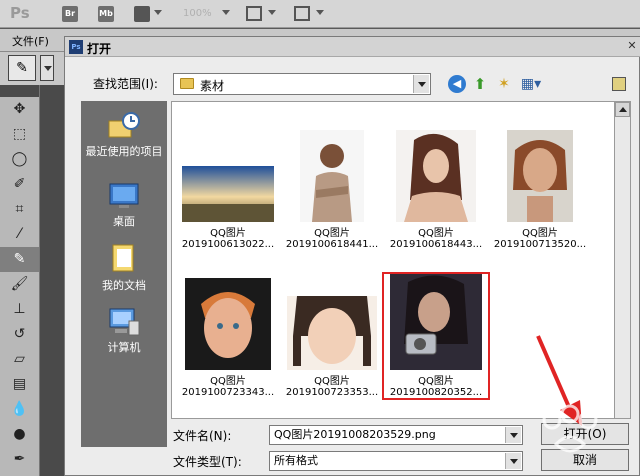  Describe the element at coordinates (30, 41) in the screenshot. I see `menu-file: 文件(F)` at that location.